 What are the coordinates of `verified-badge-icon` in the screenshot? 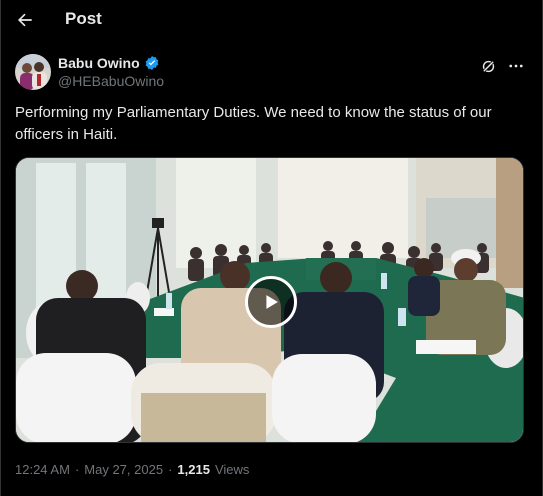 It's located at (152, 63).